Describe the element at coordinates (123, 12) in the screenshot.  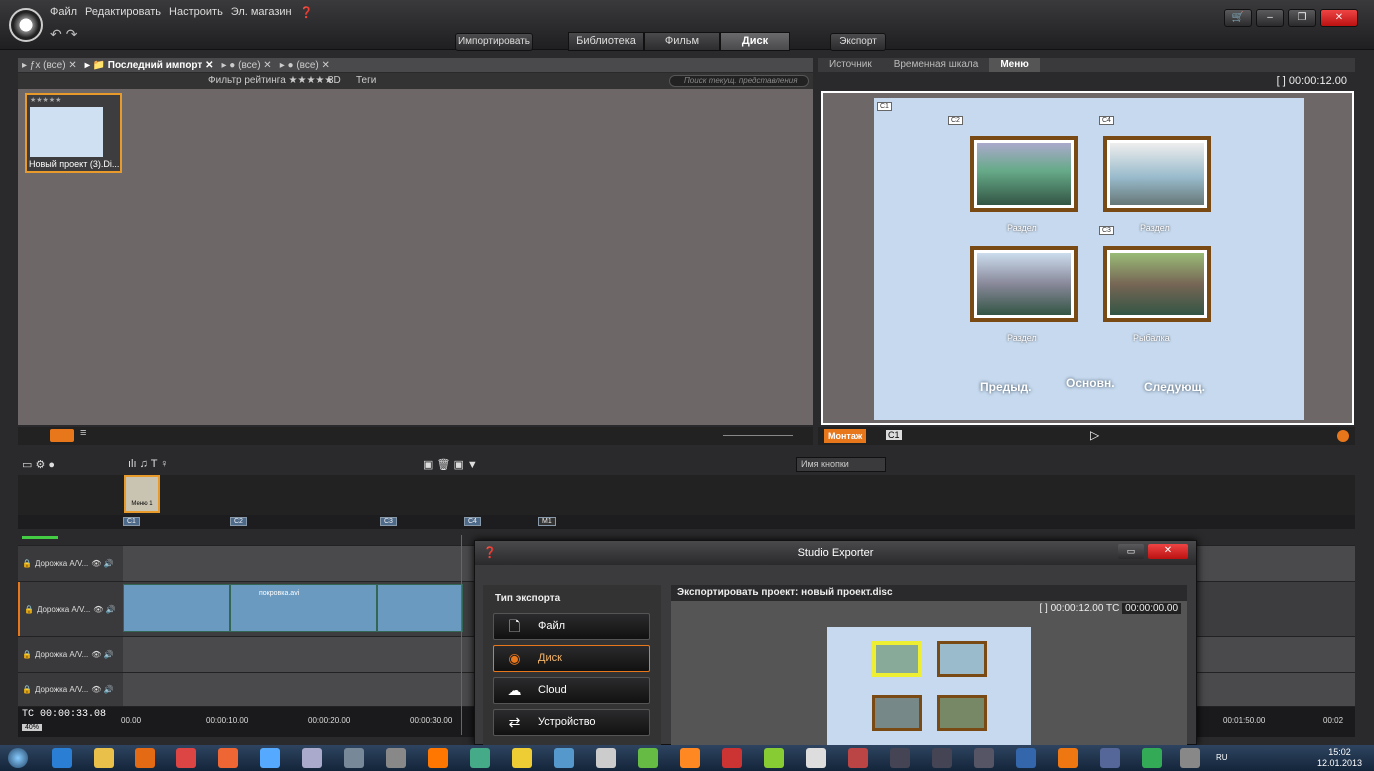
I see `menu-edit: Редактировать` at that location.